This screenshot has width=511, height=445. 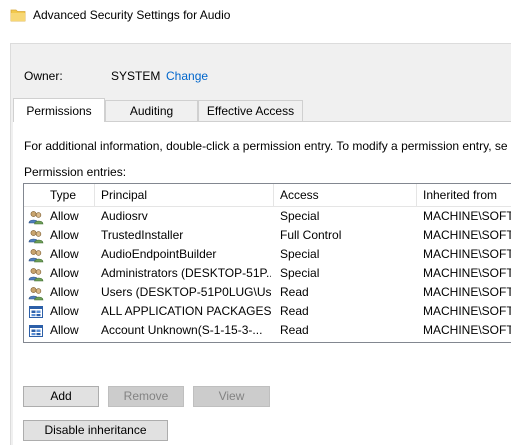 What do you see at coordinates (255, 15) in the screenshot?
I see `title-bar: Advanced Security Settings for Audio` at bounding box center [255, 15].